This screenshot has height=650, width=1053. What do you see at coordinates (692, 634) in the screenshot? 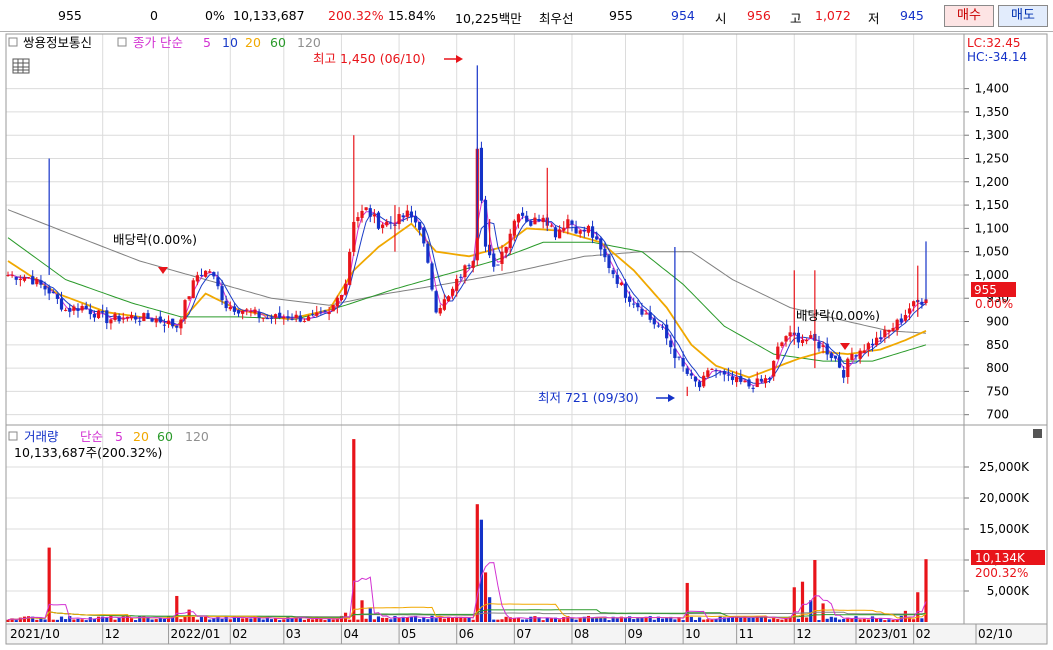
I see `x-axis-label: 10` at bounding box center [692, 634].